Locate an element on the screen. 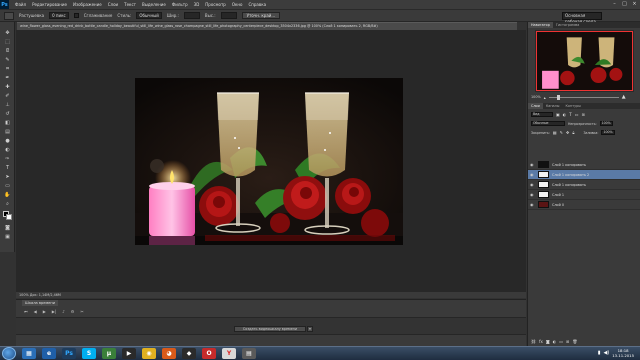 The image size is (640, 360). zoom-in-icon: ▲ is located at coordinates (624, 97).